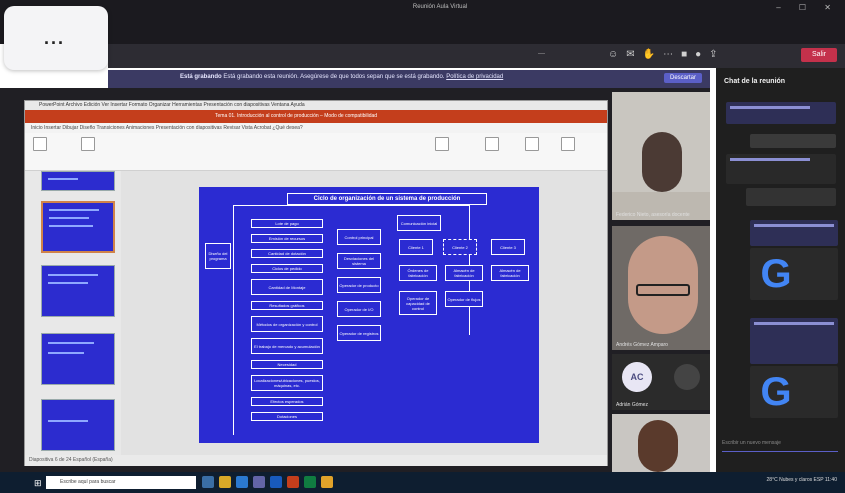  What do you see at coordinates (684, 55) in the screenshot?
I see `camera-icon: ■` at bounding box center [684, 55].